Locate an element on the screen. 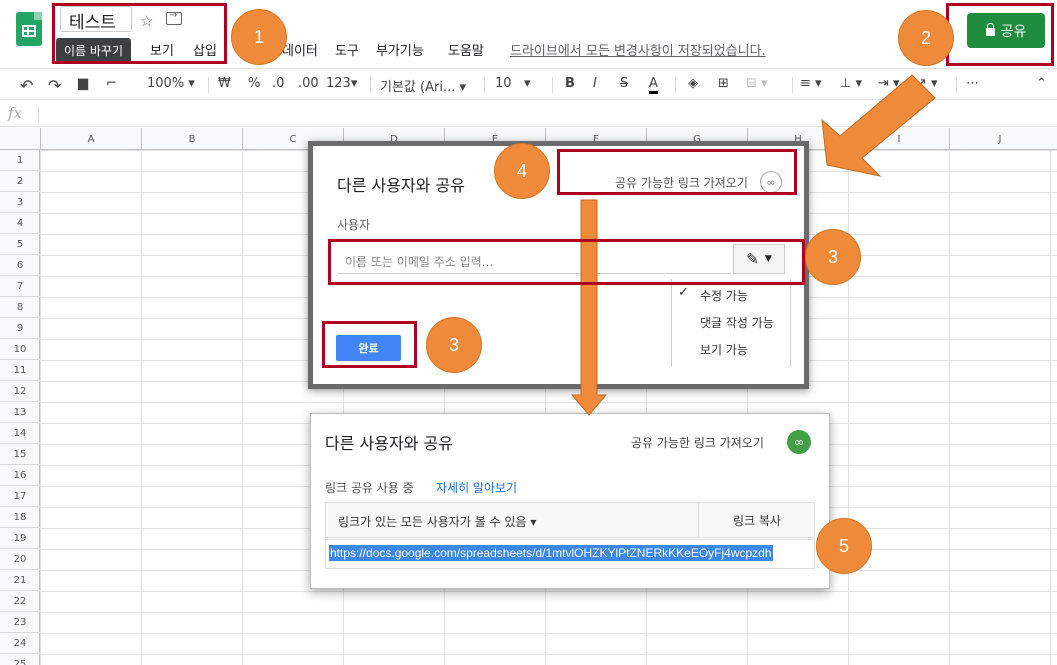 The image size is (1057, 665). row-header-cell: 2 is located at coordinates (20, 181).